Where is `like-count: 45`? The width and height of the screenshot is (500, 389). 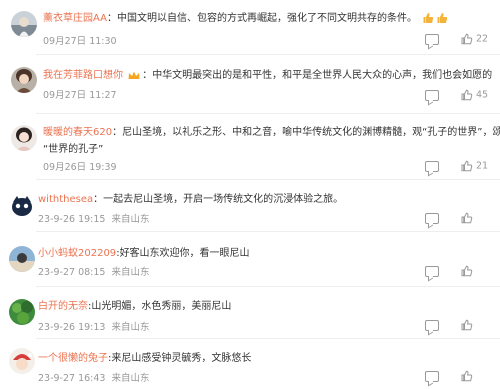
like-count: 45 is located at coordinates (482, 95).